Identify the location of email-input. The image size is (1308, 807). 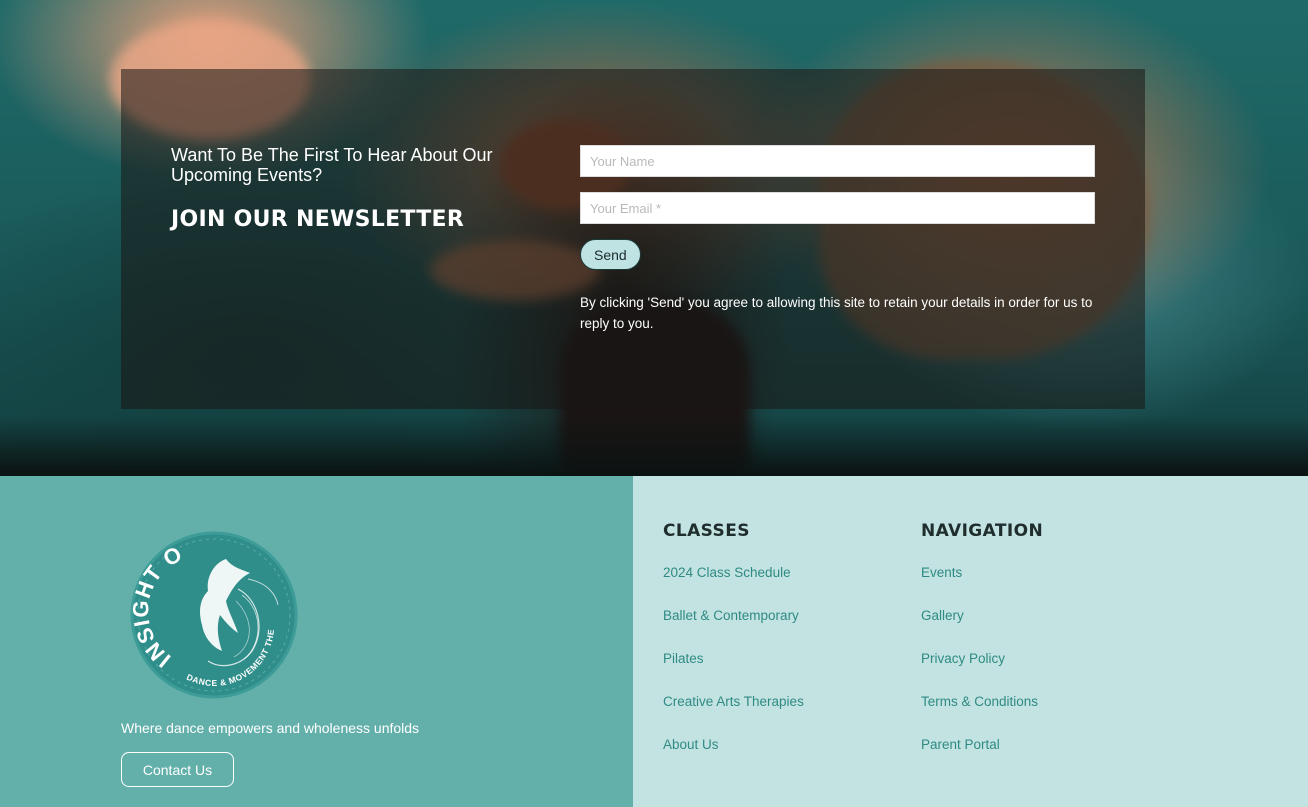
(837, 208).